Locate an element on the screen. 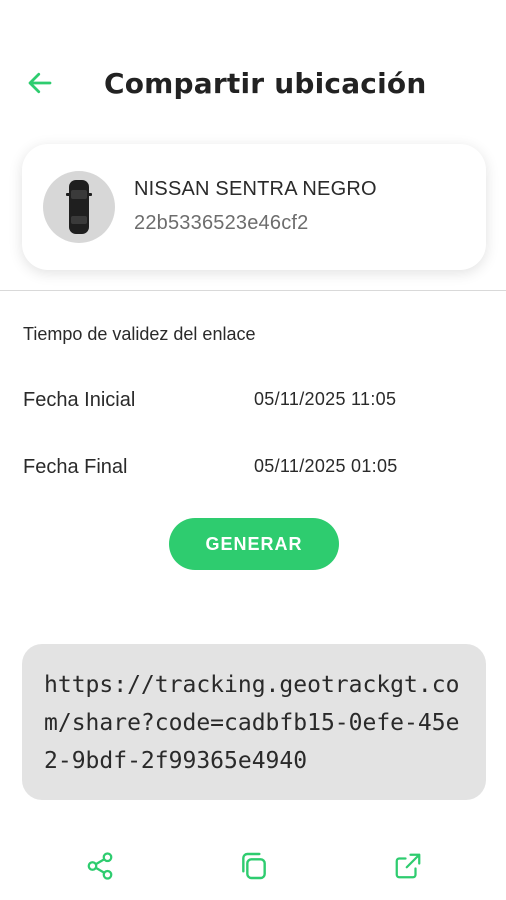 The image size is (506, 900). action-bar is located at coordinates (253, 866).